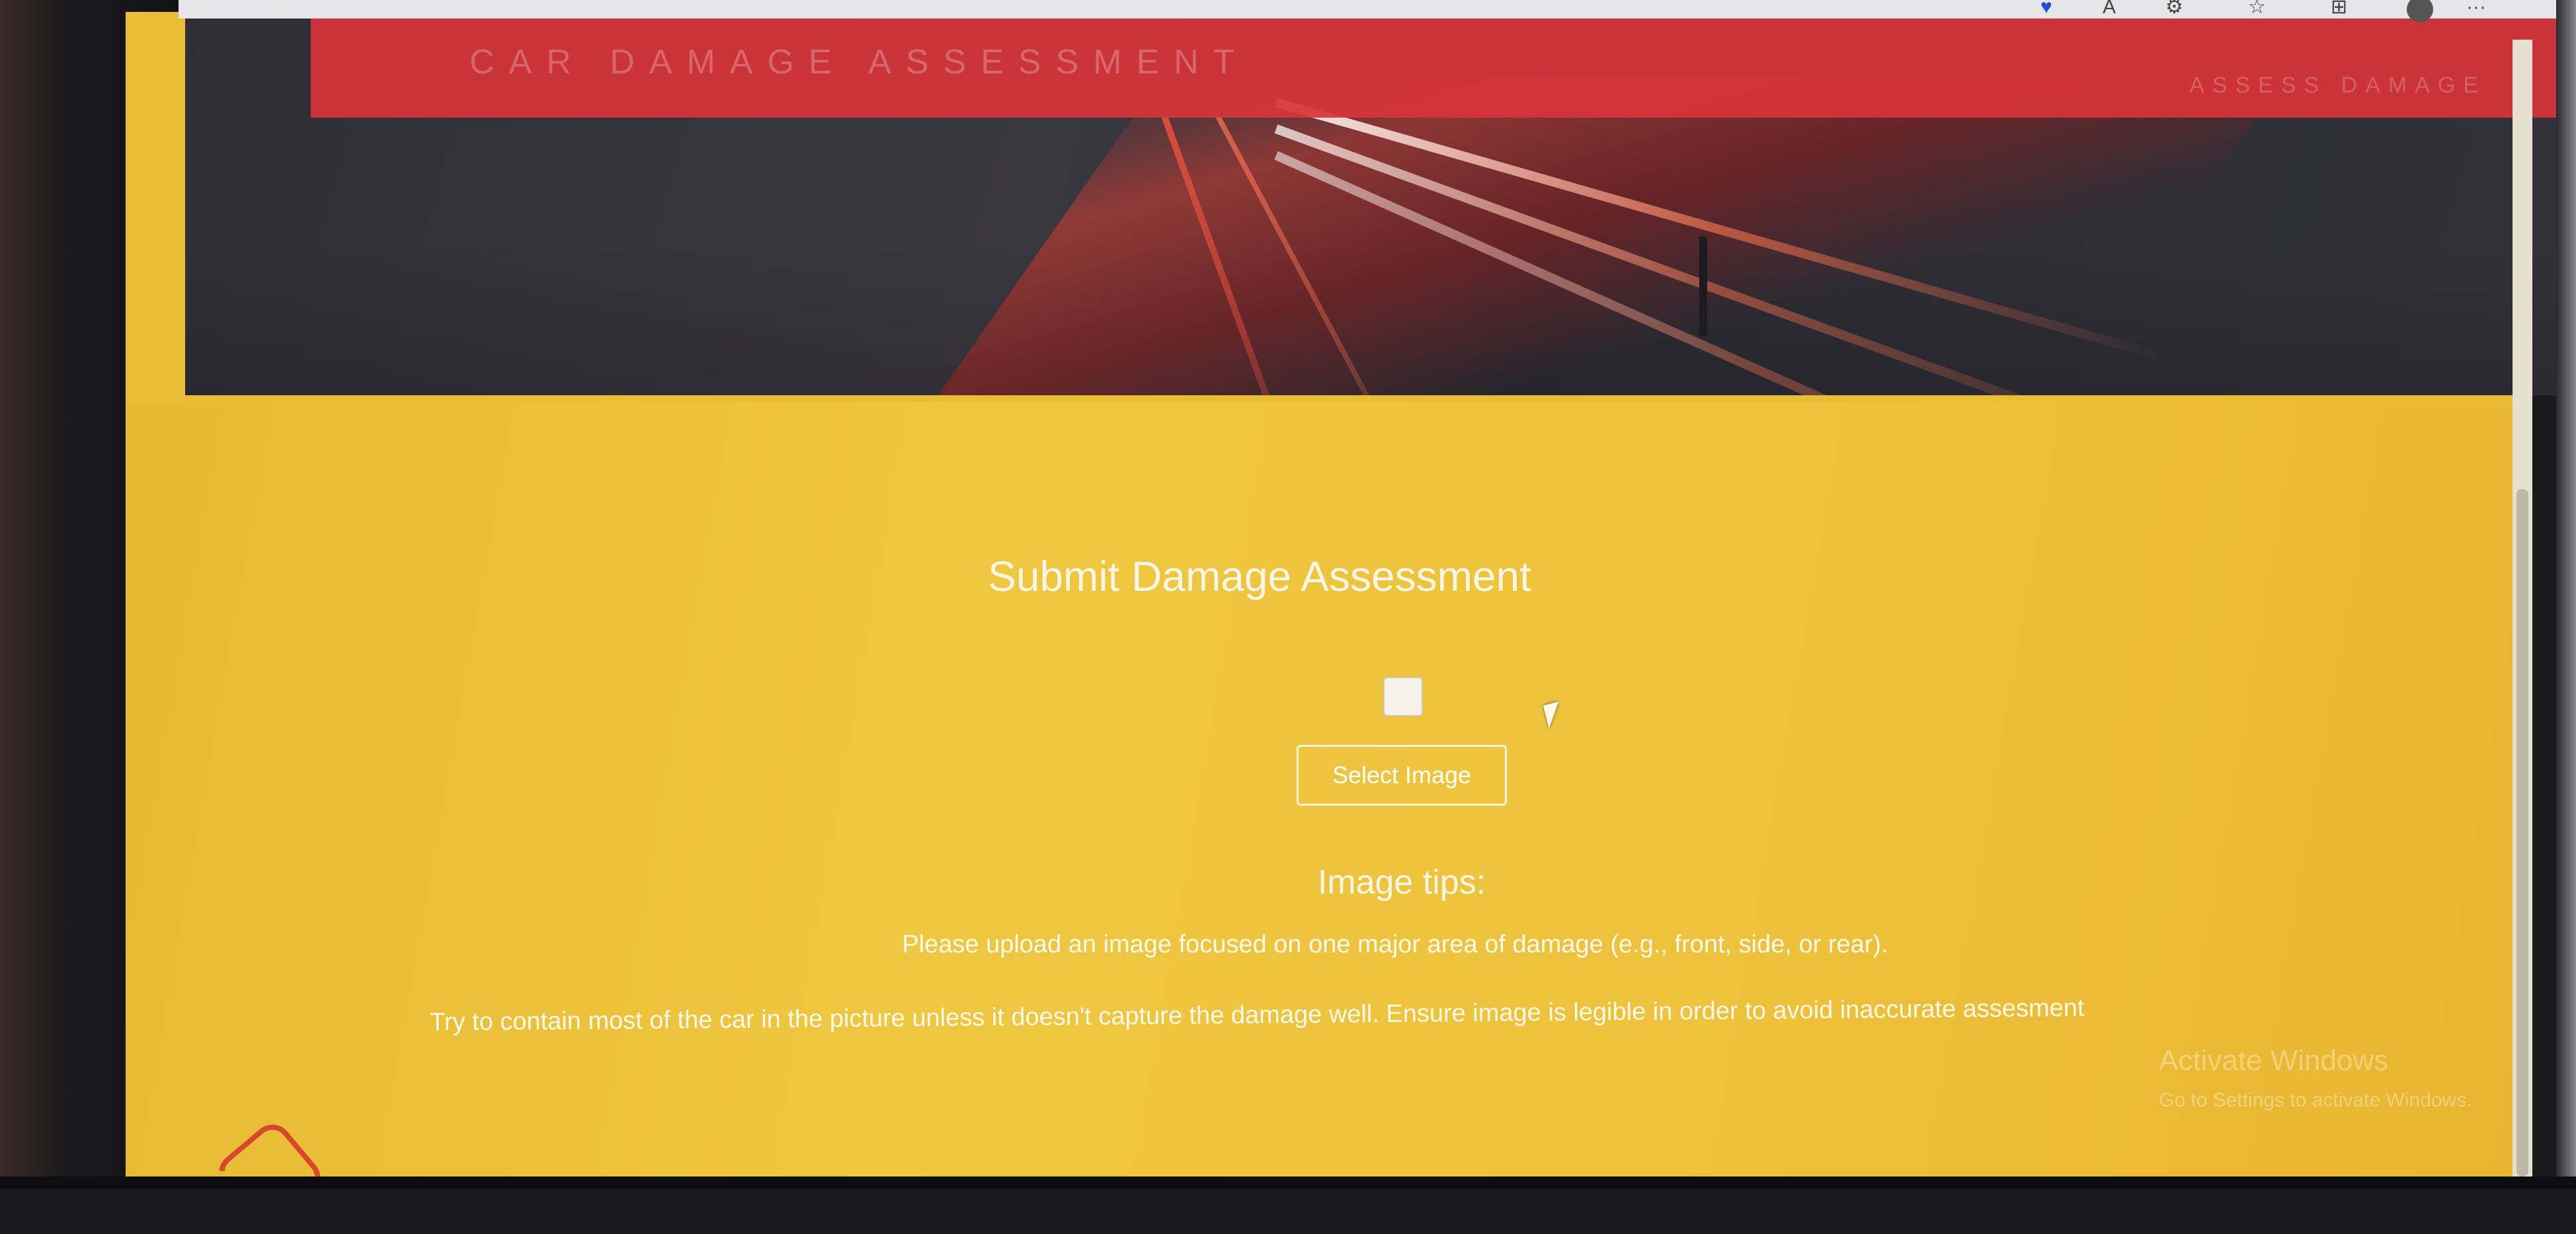 The image size is (2576, 1234). What do you see at coordinates (2274, 1060) in the screenshot?
I see `activate-windows-title: Activate Windows` at bounding box center [2274, 1060].